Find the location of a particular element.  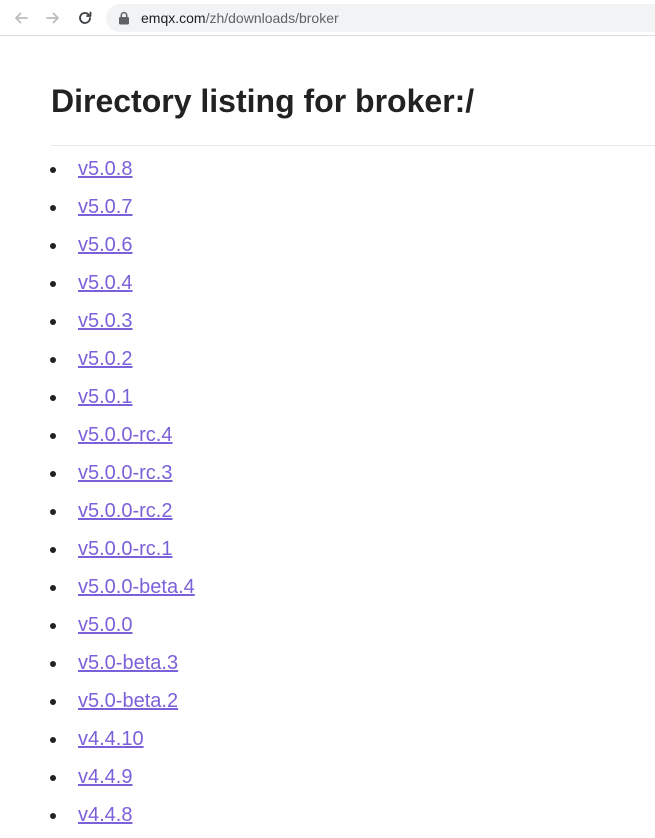

reload-icon is located at coordinates (85, 17).